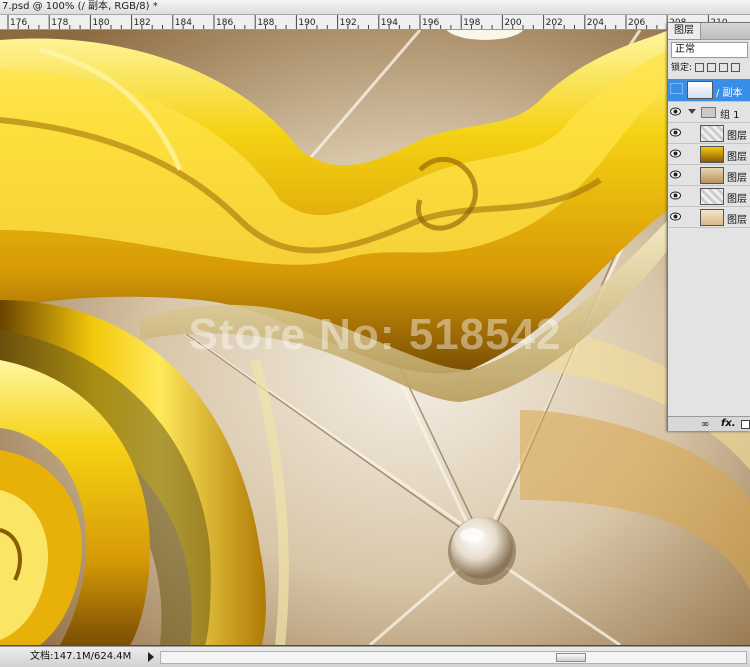  Describe the element at coordinates (571, 657) in the screenshot. I see `scrollbar-thumb` at that location.